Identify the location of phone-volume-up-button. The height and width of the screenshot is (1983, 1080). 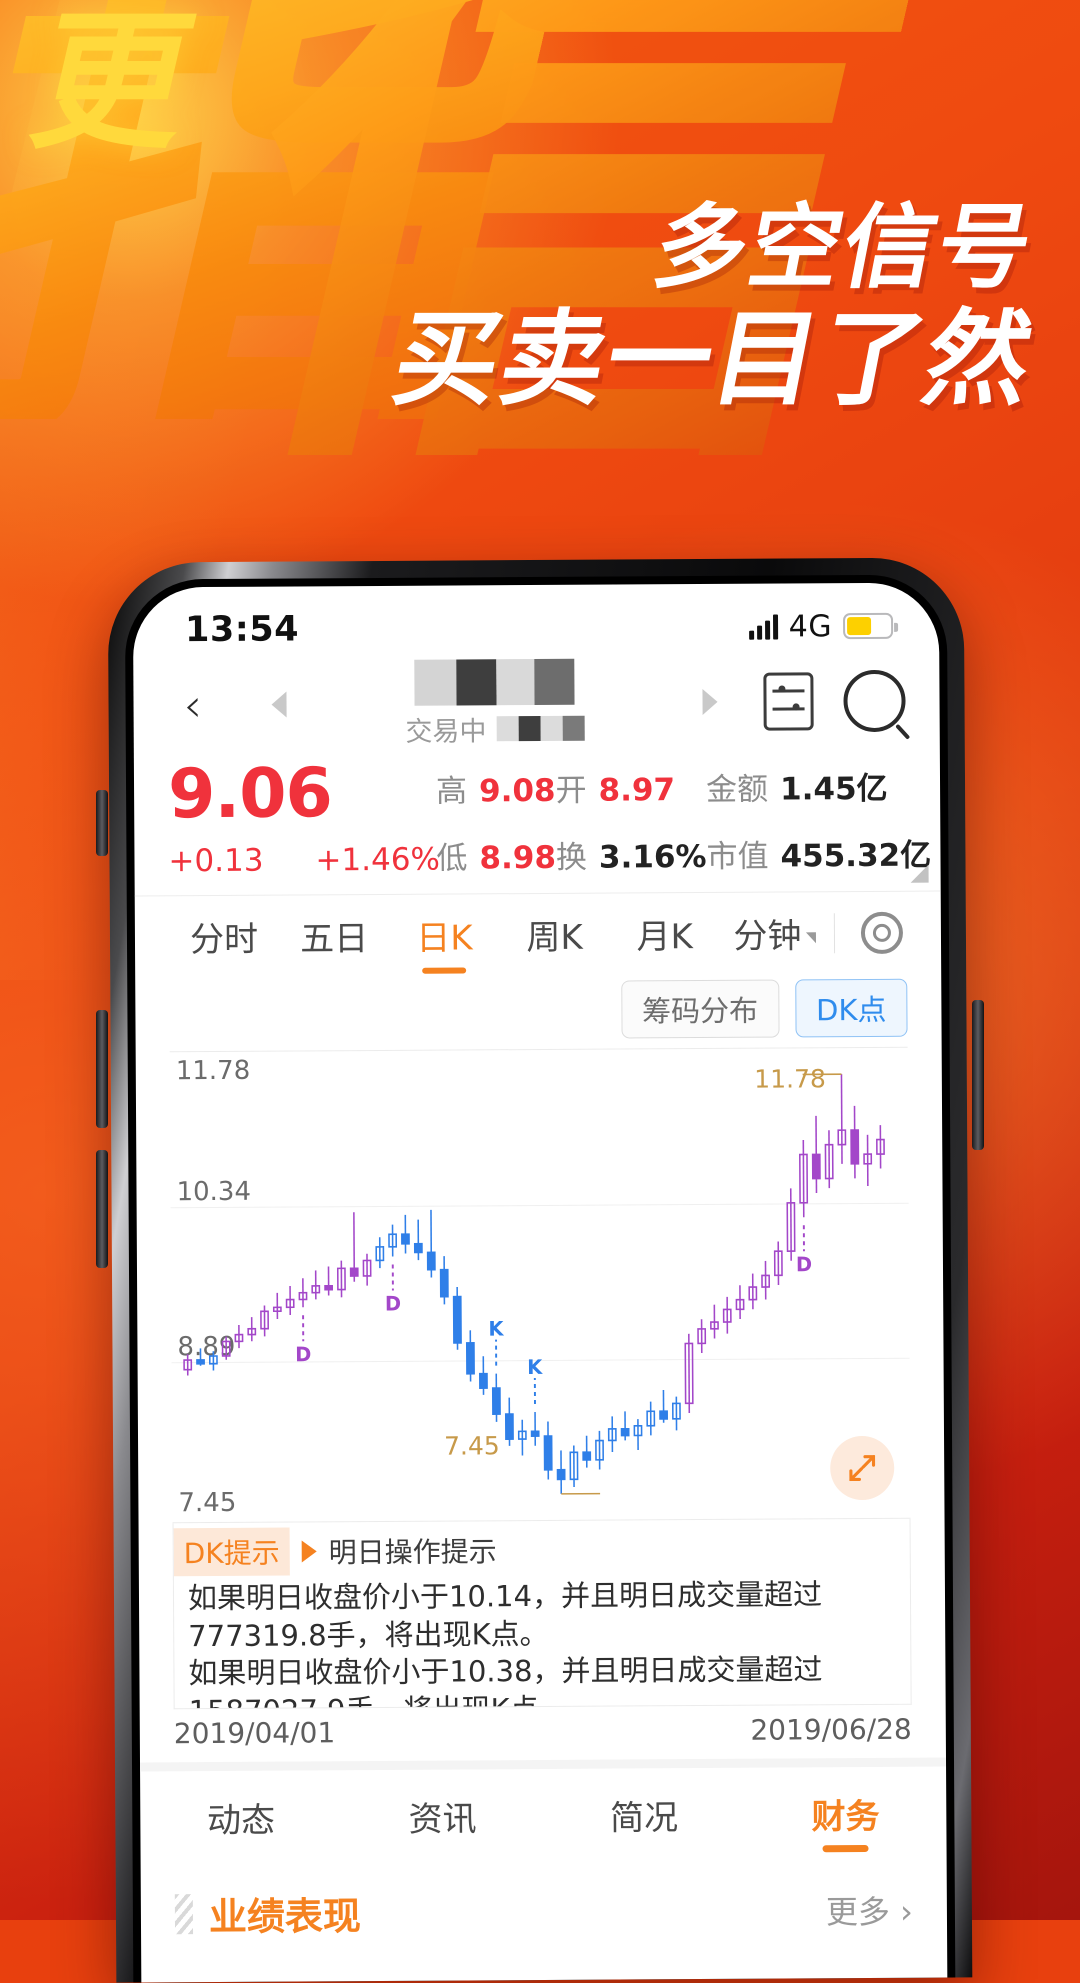
(102, 823).